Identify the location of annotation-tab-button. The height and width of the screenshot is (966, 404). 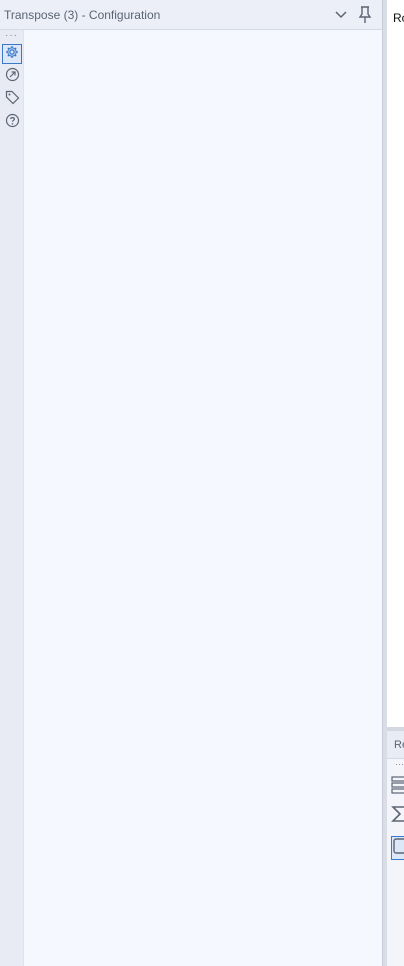
(12, 100).